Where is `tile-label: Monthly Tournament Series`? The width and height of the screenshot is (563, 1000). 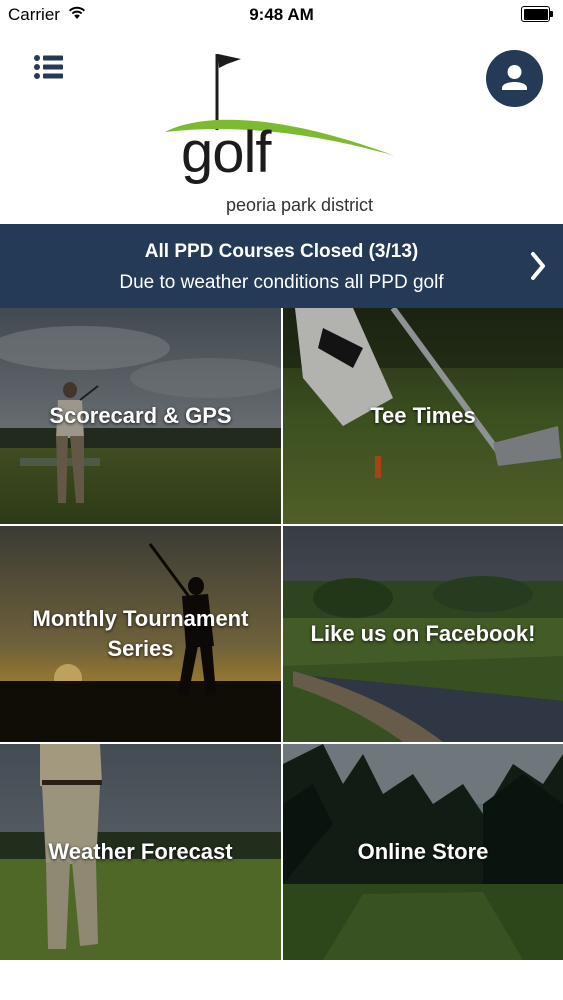
tile-label: Monthly Tournament Series is located at coordinates (140, 633).